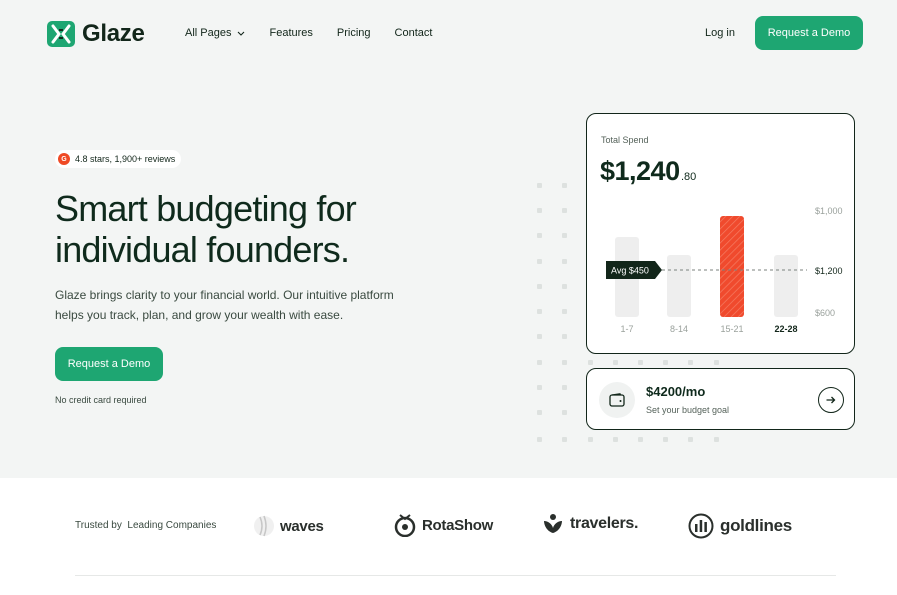 The image size is (897, 595). I want to click on logo-rotashow: RotaShow, so click(443, 525).